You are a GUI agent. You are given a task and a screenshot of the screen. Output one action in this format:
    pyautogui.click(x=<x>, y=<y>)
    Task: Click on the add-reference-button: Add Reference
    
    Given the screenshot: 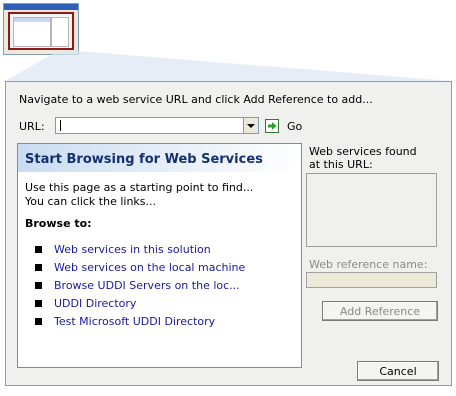 What is the action you would take?
    pyautogui.click(x=380, y=311)
    